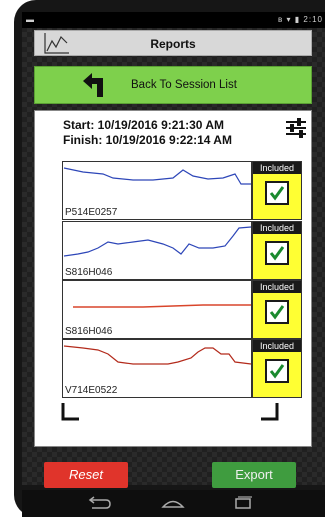 Image resolution: width=325 pixels, height=517 pixels. Describe the element at coordinates (143, 125) in the screenshot. I see `session-start-time: Start: 10/19/2016 9:21:30 AM` at that location.